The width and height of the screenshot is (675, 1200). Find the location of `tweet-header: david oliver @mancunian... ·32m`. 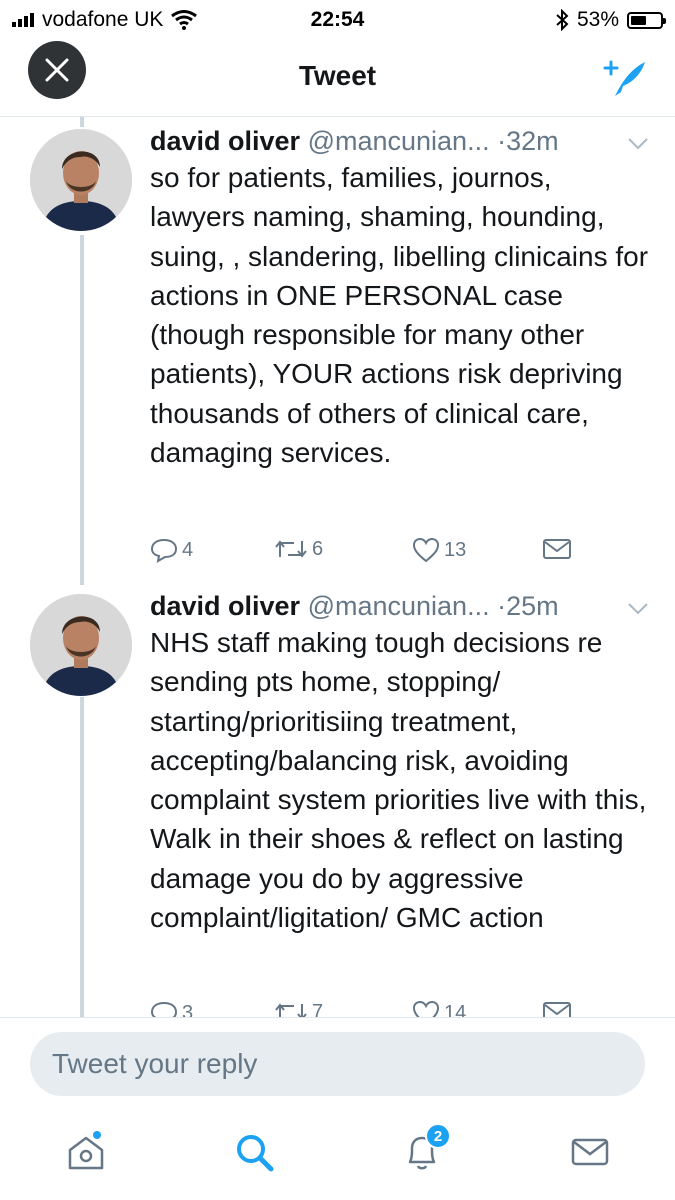

tweet-header: david oliver @mancunian... ·32m is located at coordinates (410, 141).